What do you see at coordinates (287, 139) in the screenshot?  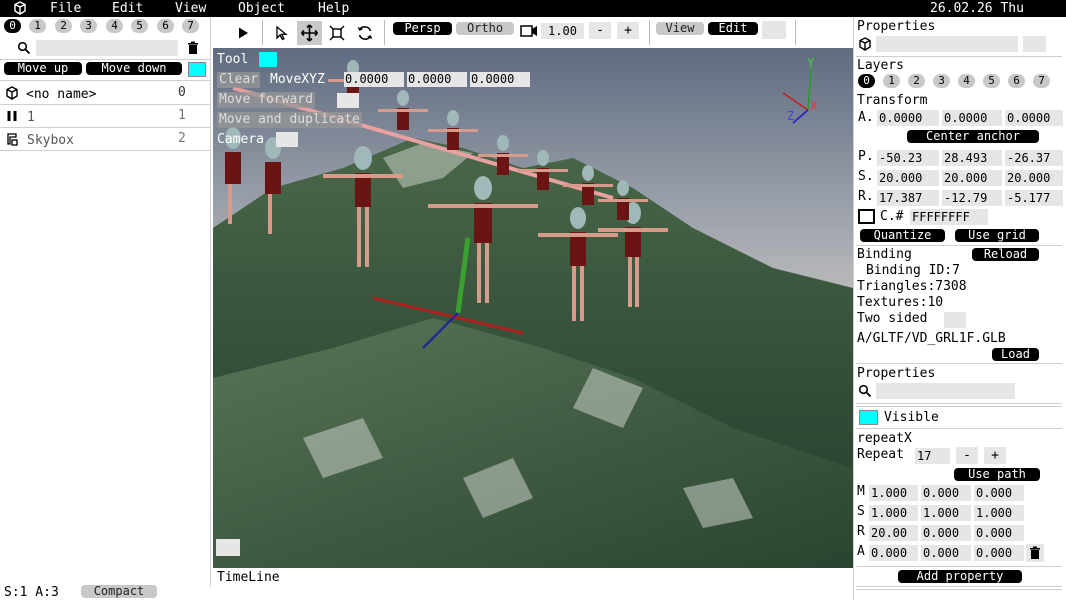 I see `camera-toggle` at bounding box center [287, 139].